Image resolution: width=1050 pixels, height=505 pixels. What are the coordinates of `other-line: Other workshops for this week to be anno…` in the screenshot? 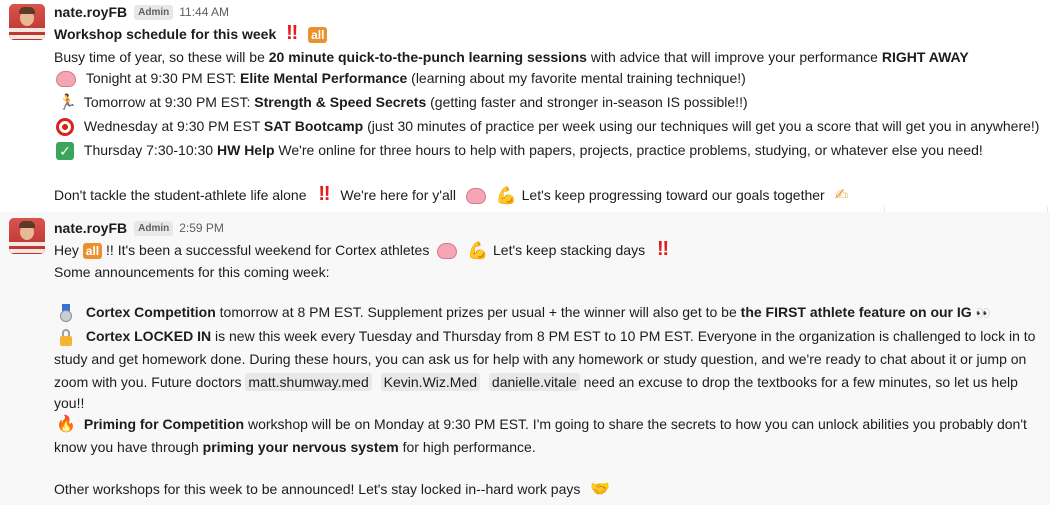 It's located at (332, 489).